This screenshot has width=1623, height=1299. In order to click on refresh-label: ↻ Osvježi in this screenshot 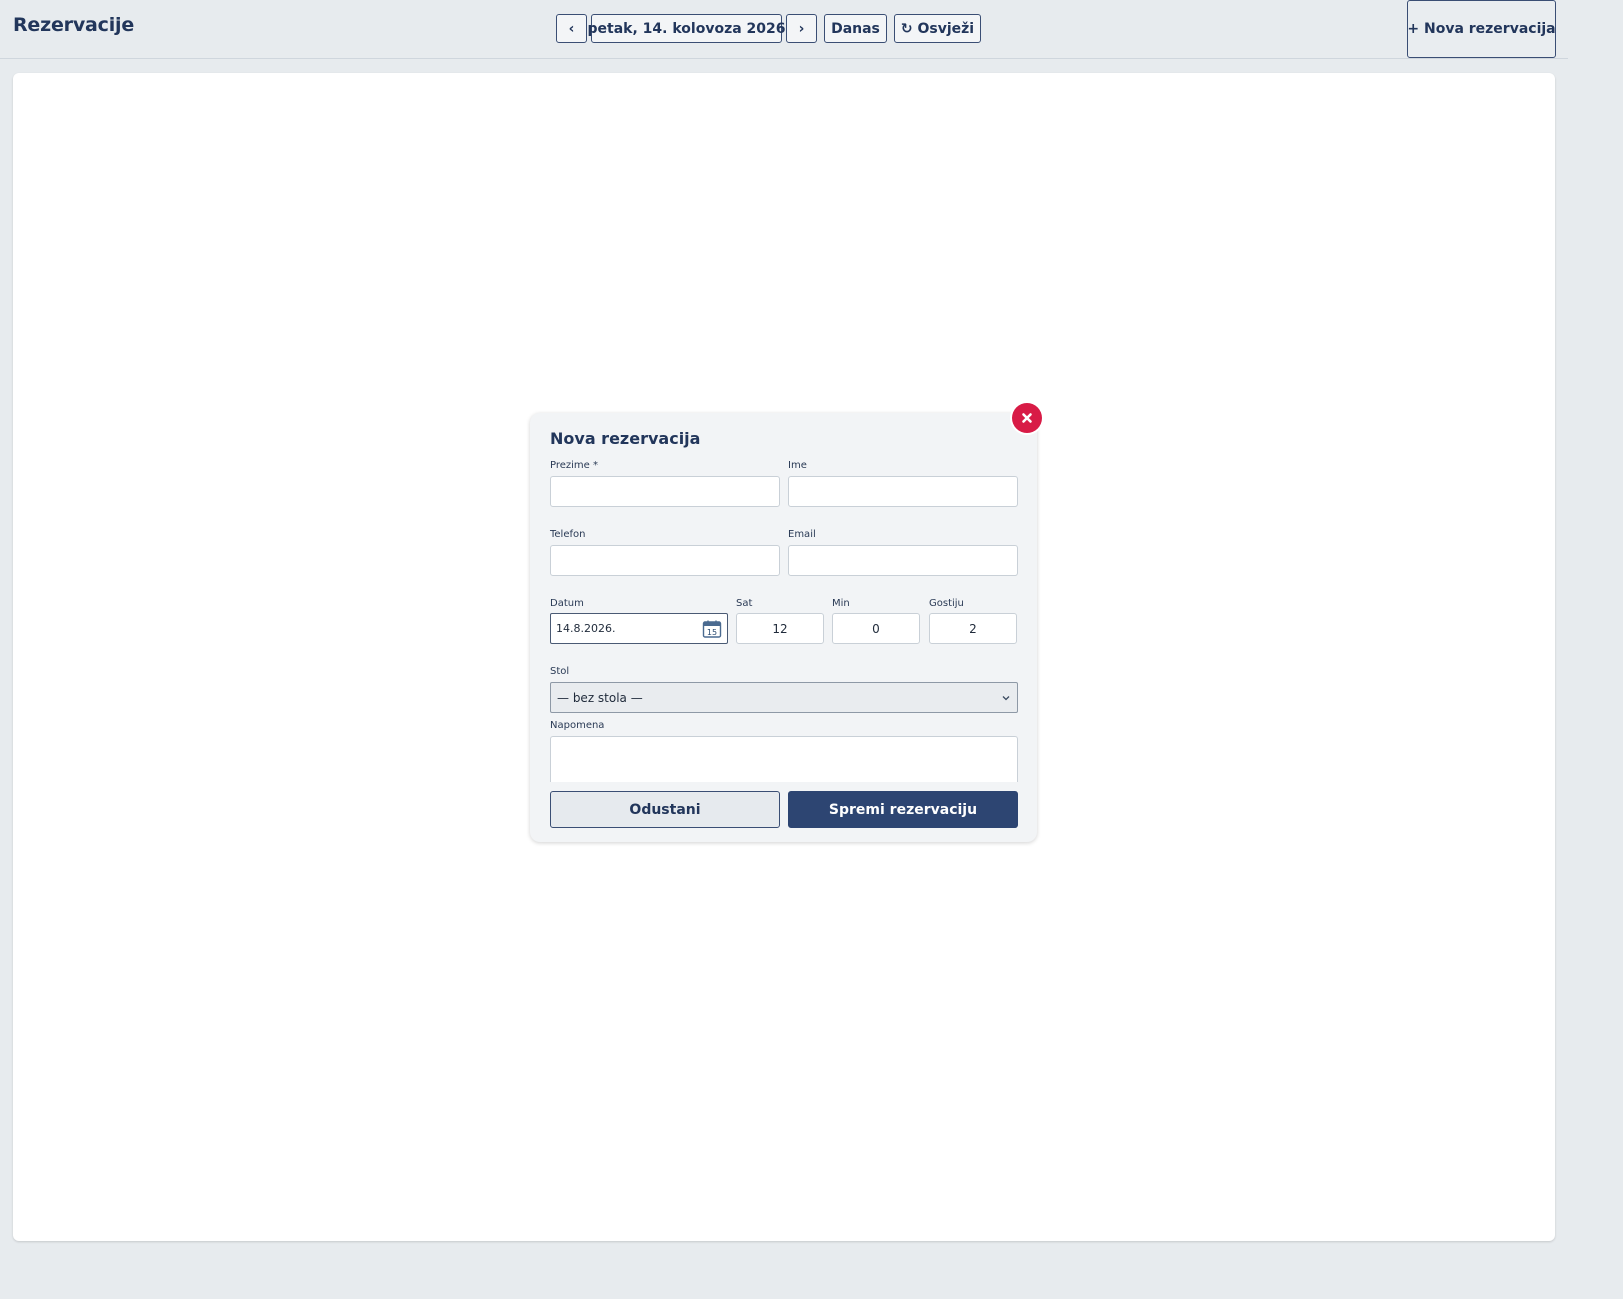, I will do `click(937, 28)`.